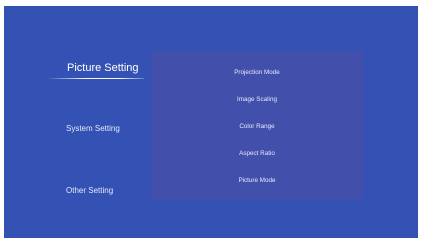 Image resolution: width=422 pixels, height=244 pixels. What do you see at coordinates (89, 190) in the screenshot?
I see `sidebar-item-other-setting: Other Setting` at bounding box center [89, 190].